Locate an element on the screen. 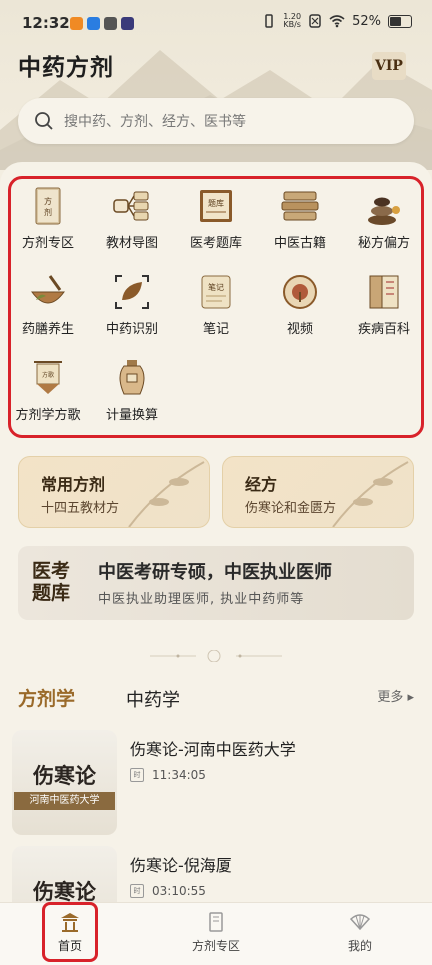  banner-icon: 方歌 is located at coordinates (48, 377).